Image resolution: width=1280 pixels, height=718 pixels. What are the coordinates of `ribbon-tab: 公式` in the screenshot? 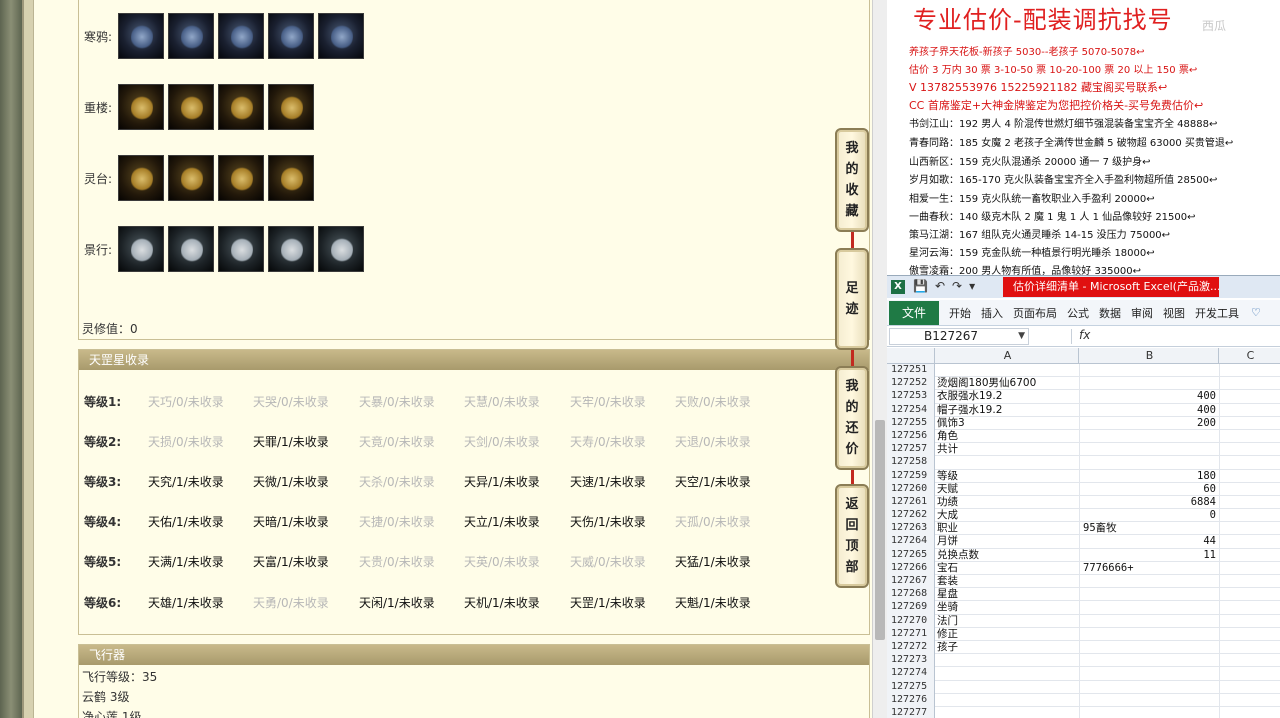 It's located at (1078, 313).